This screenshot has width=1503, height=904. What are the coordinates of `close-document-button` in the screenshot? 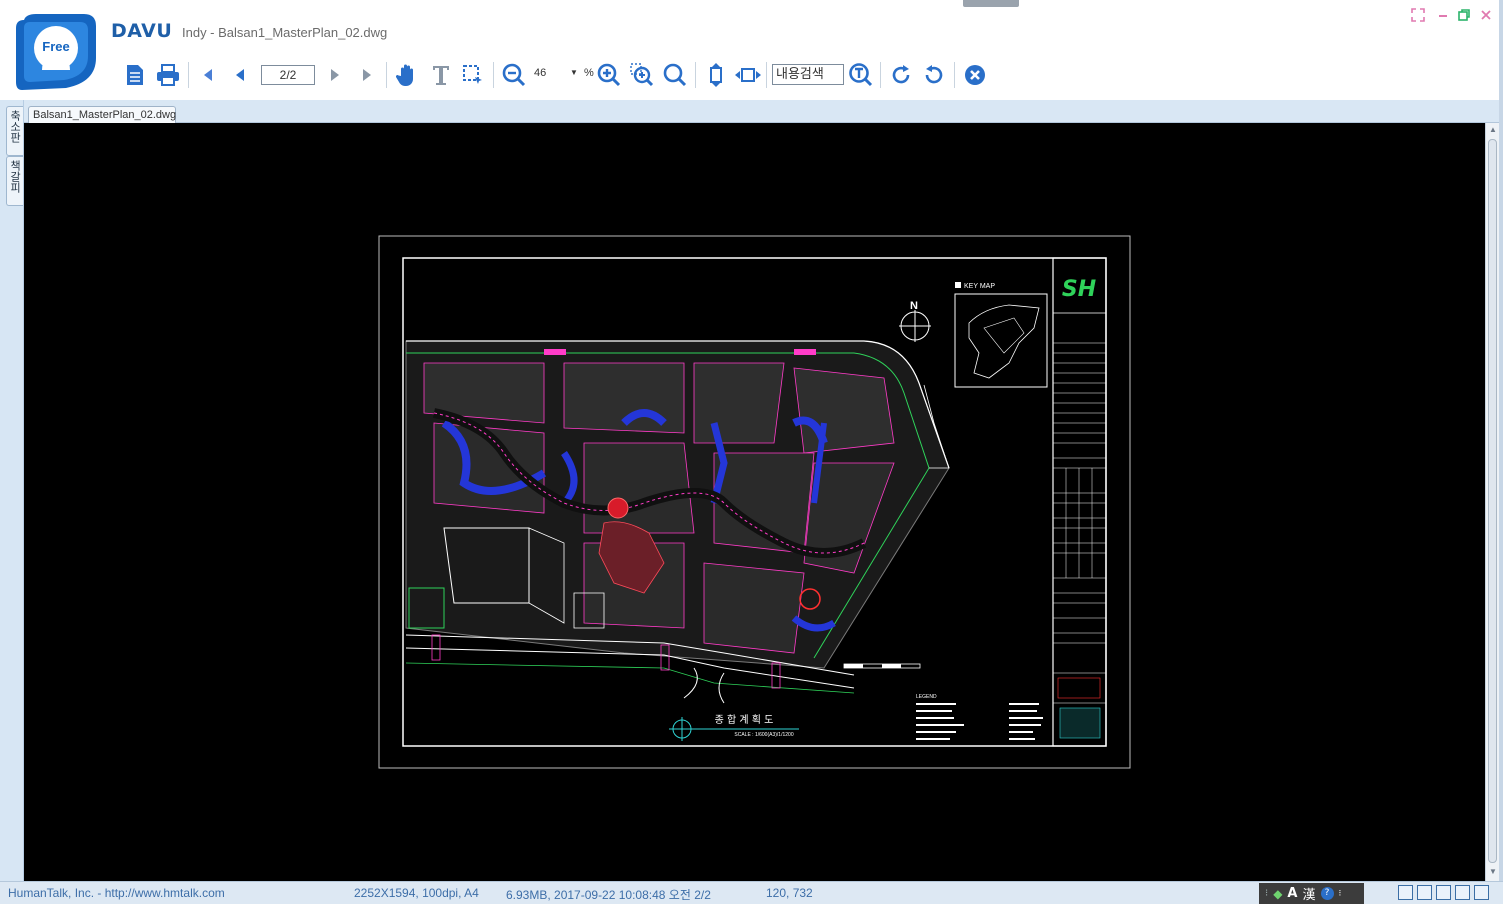 It's located at (975, 75).